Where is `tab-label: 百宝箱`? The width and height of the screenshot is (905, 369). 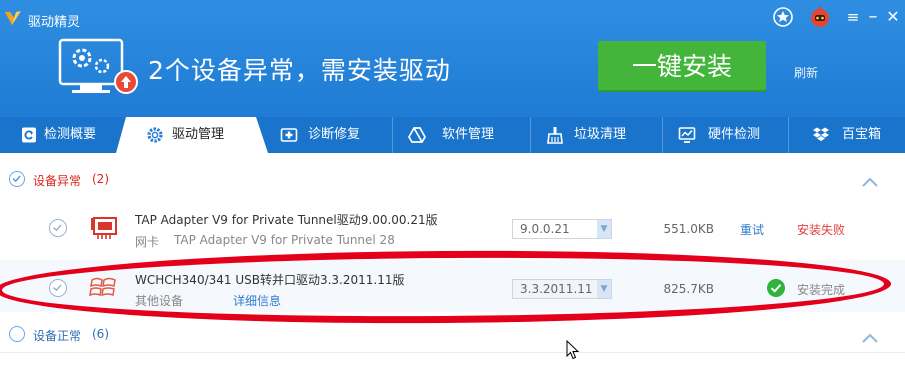 tab-label: 百宝箱 is located at coordinates (862, 134).